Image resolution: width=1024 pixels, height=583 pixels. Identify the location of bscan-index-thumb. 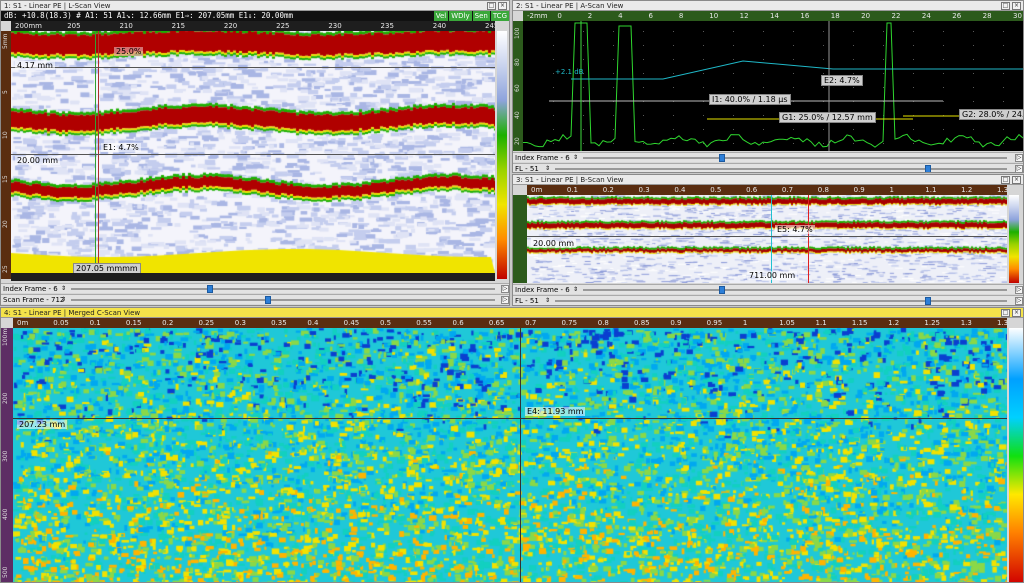
(722, 290).